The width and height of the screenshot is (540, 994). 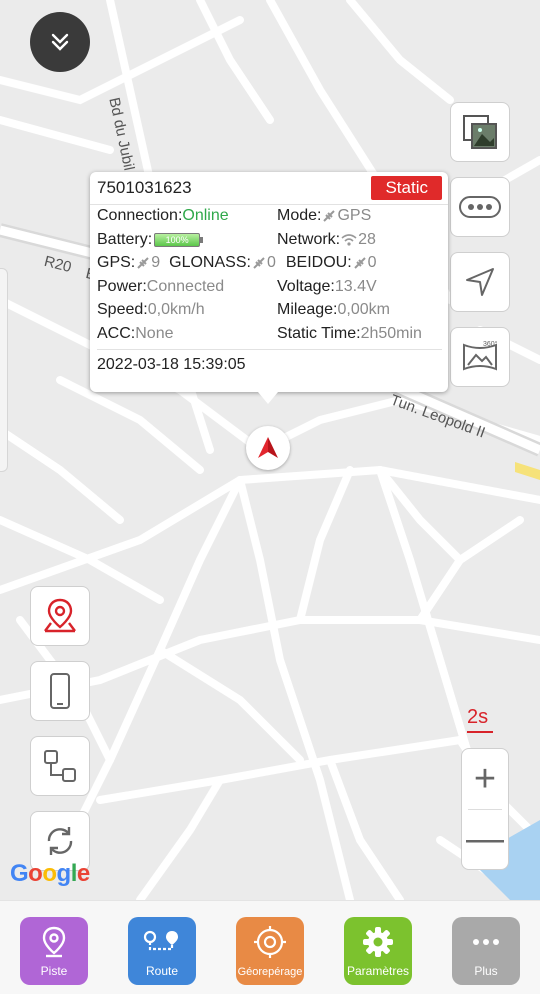 I want to click on tab-plus: Plus, so click(x=486, y=951).